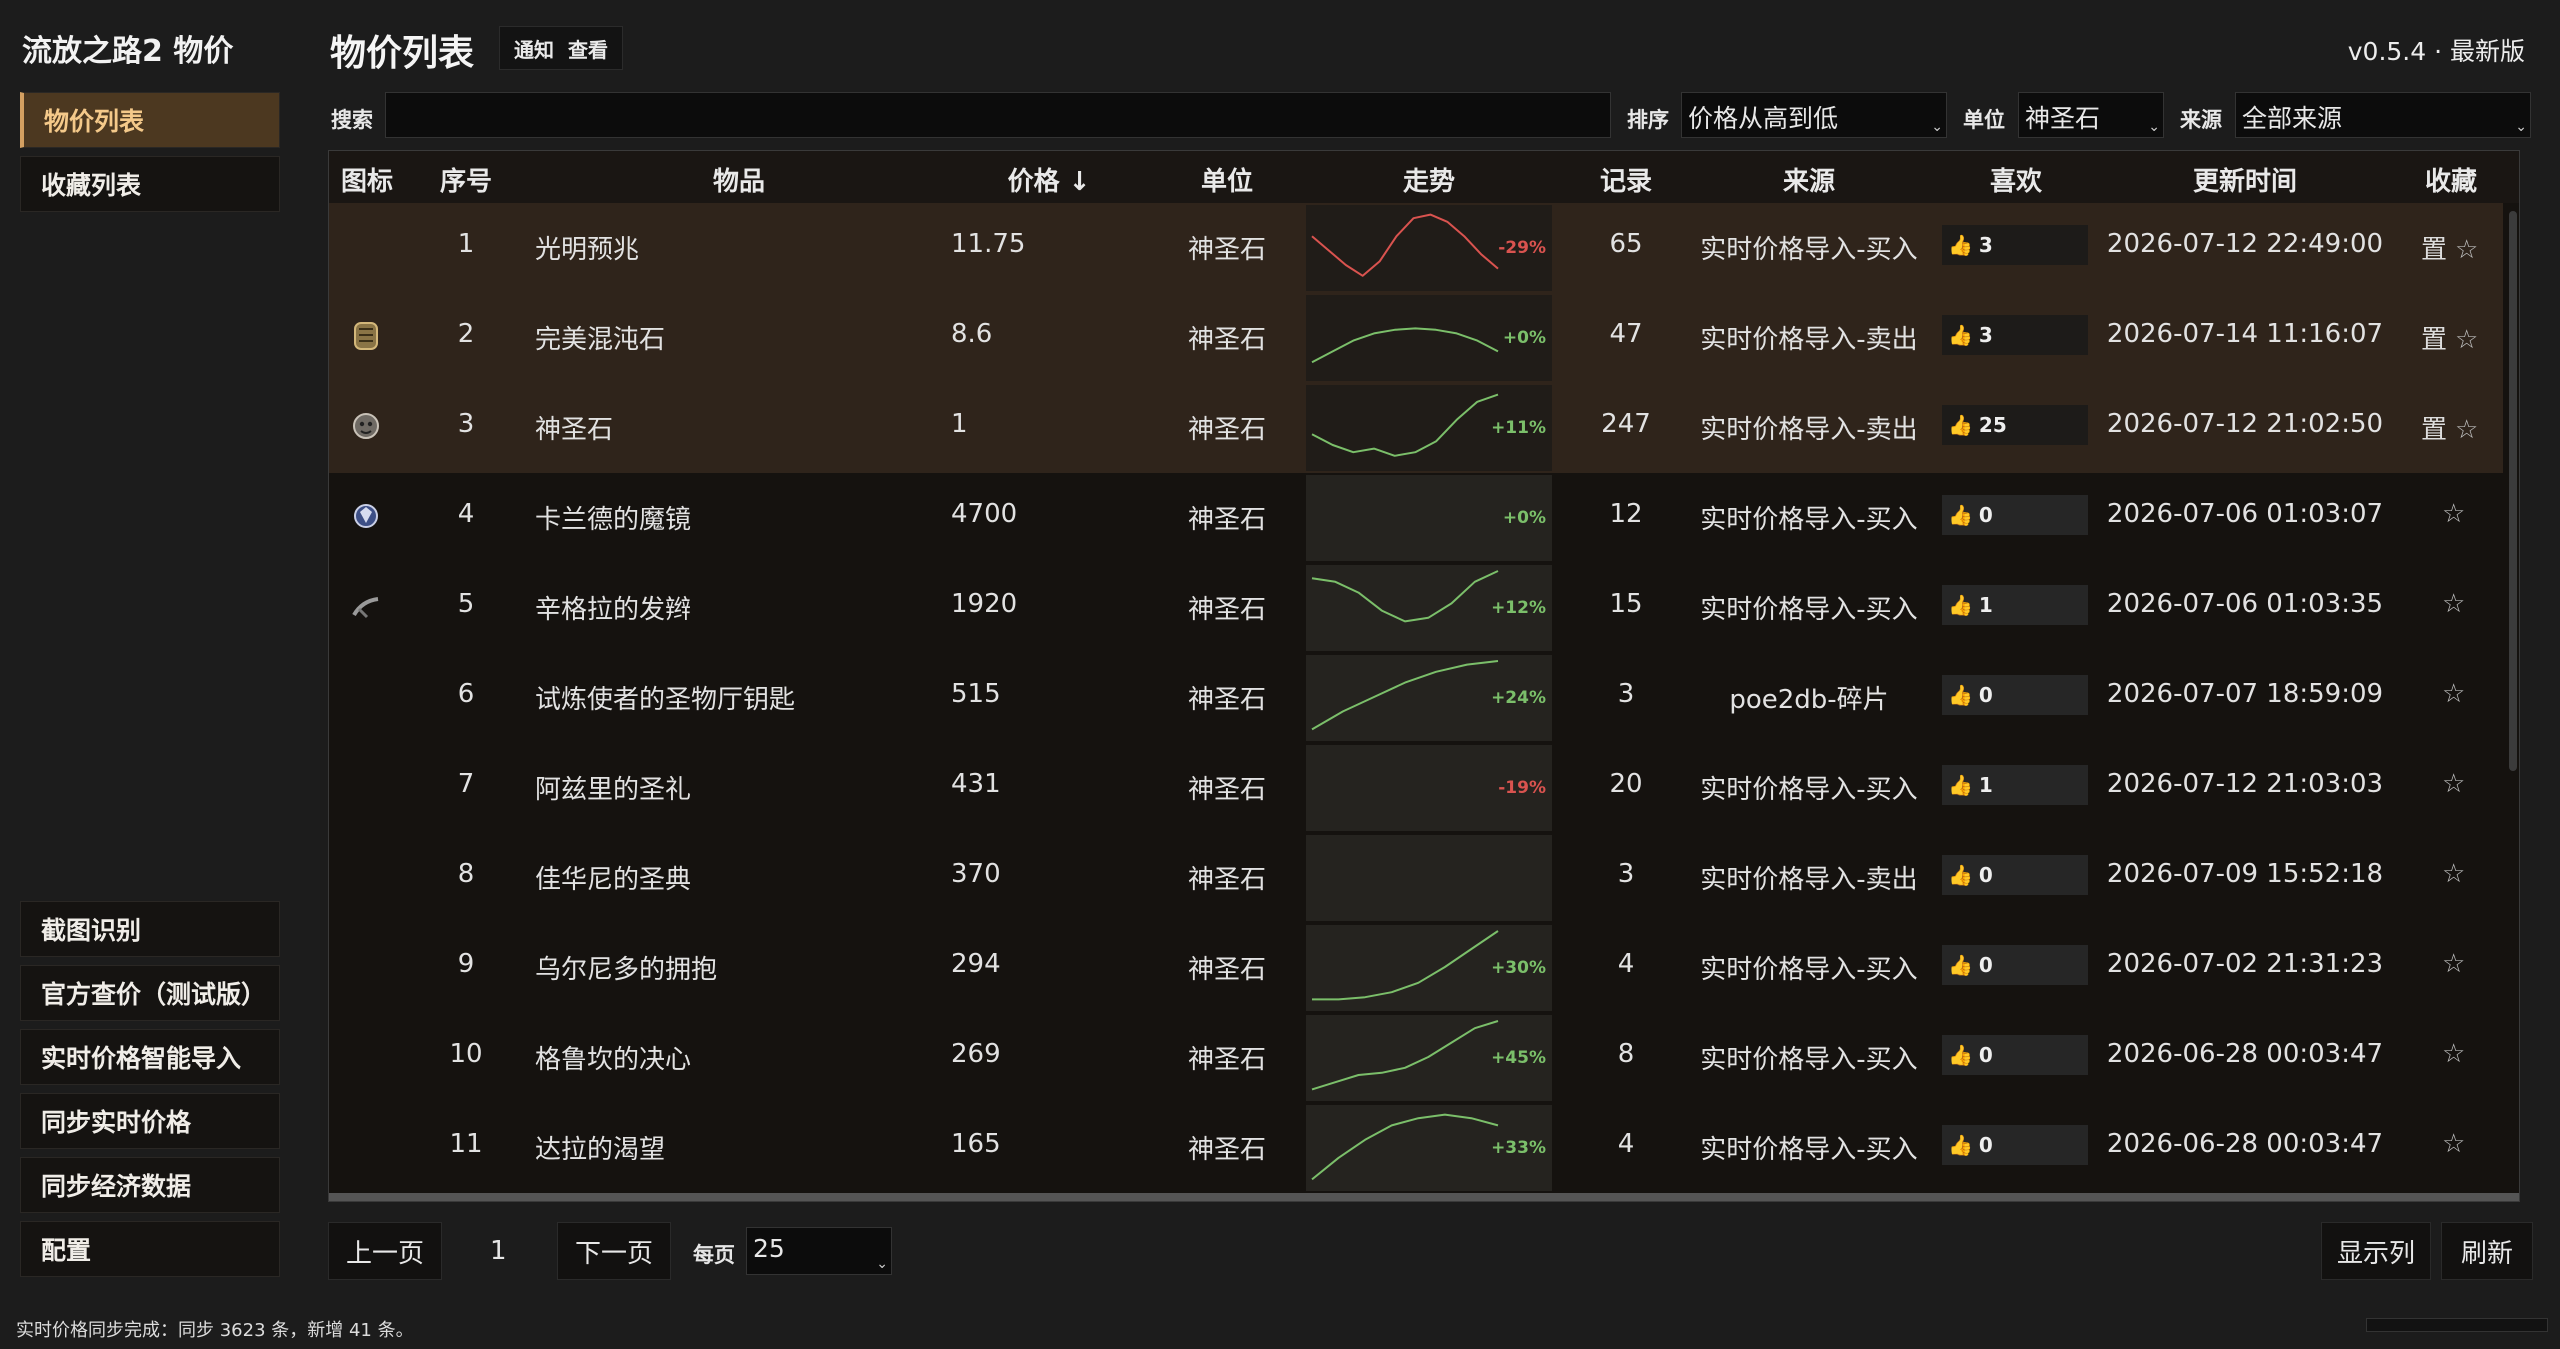 This screenshot has height=1349, width=2560. What do you see at coordinates (714, 1255) in the screenshot?
I see `per-page-label: 每页` at bounding box center [714, 1255].